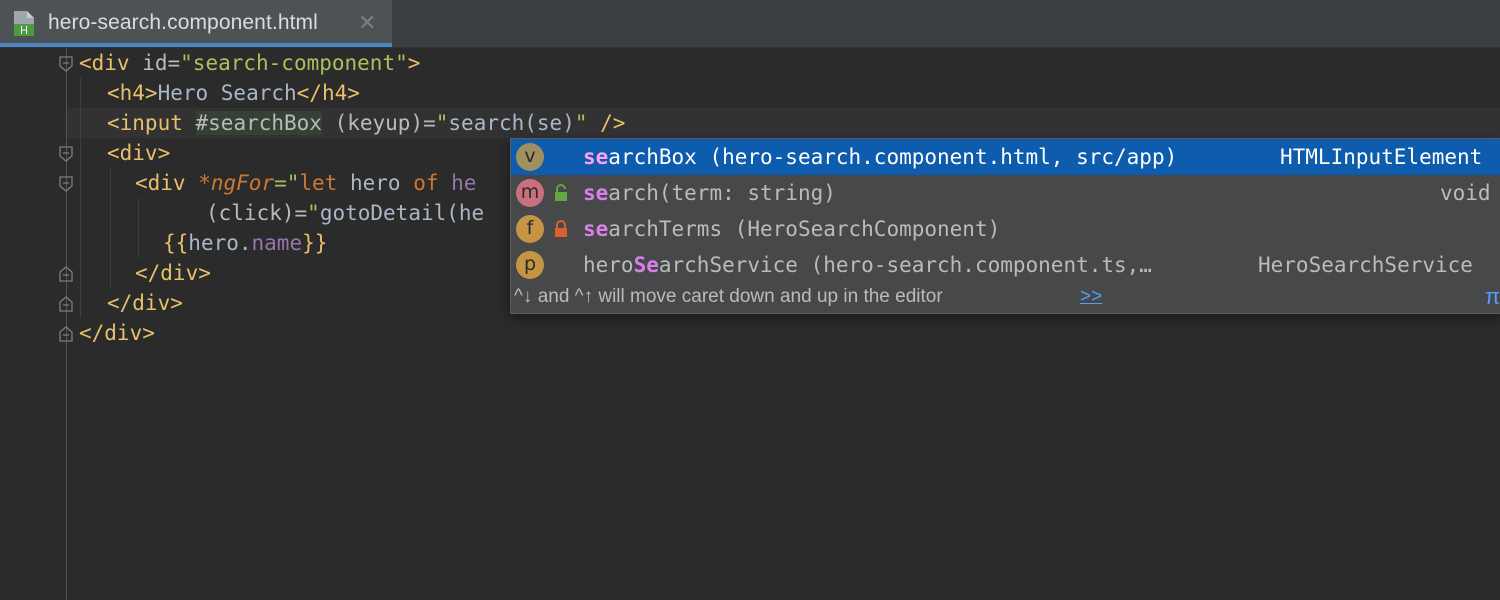 This screenshot has width=1500, height=600. Describe the element at coordinates (1005, 229) in the screenshot. I see `completion-item: f searchTerms (HeroSearchComponent)` at that location.